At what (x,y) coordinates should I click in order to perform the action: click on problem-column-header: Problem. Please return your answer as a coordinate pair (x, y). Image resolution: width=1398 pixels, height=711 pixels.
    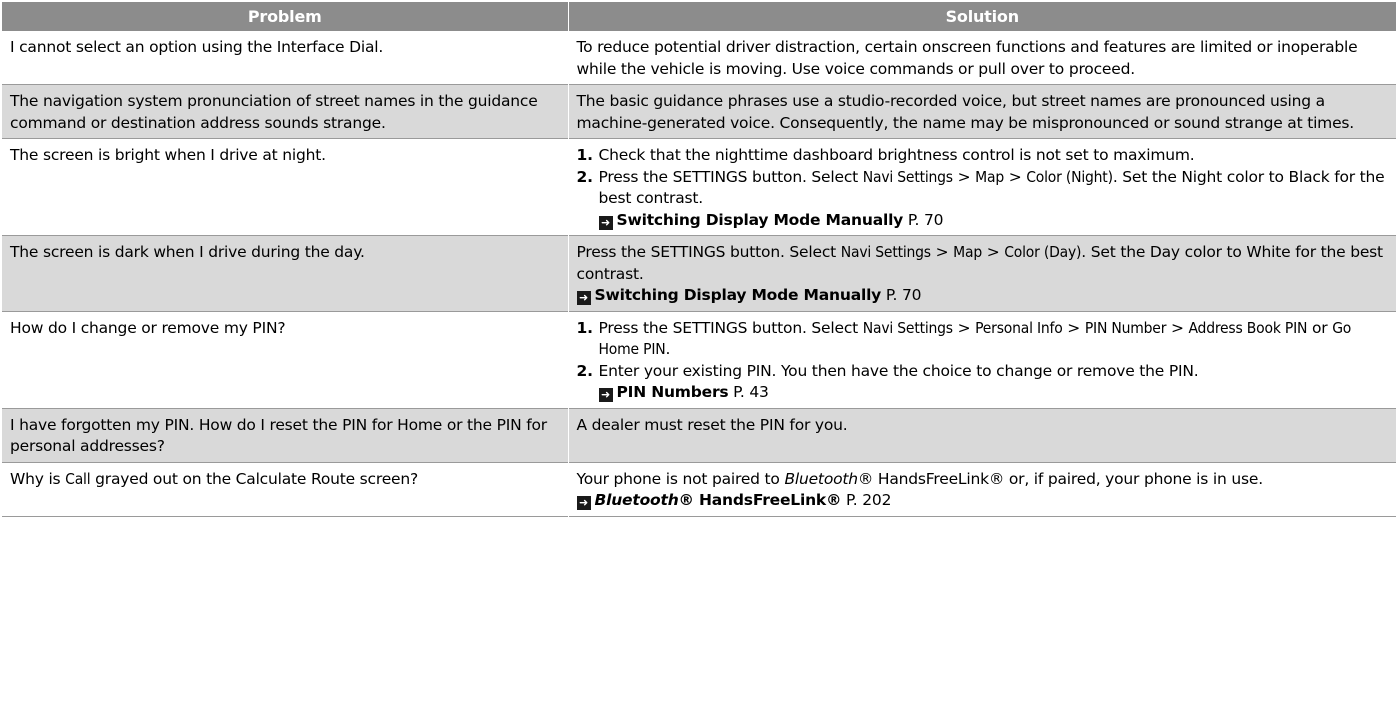
    Looking at the image, I should click on (285, 16).